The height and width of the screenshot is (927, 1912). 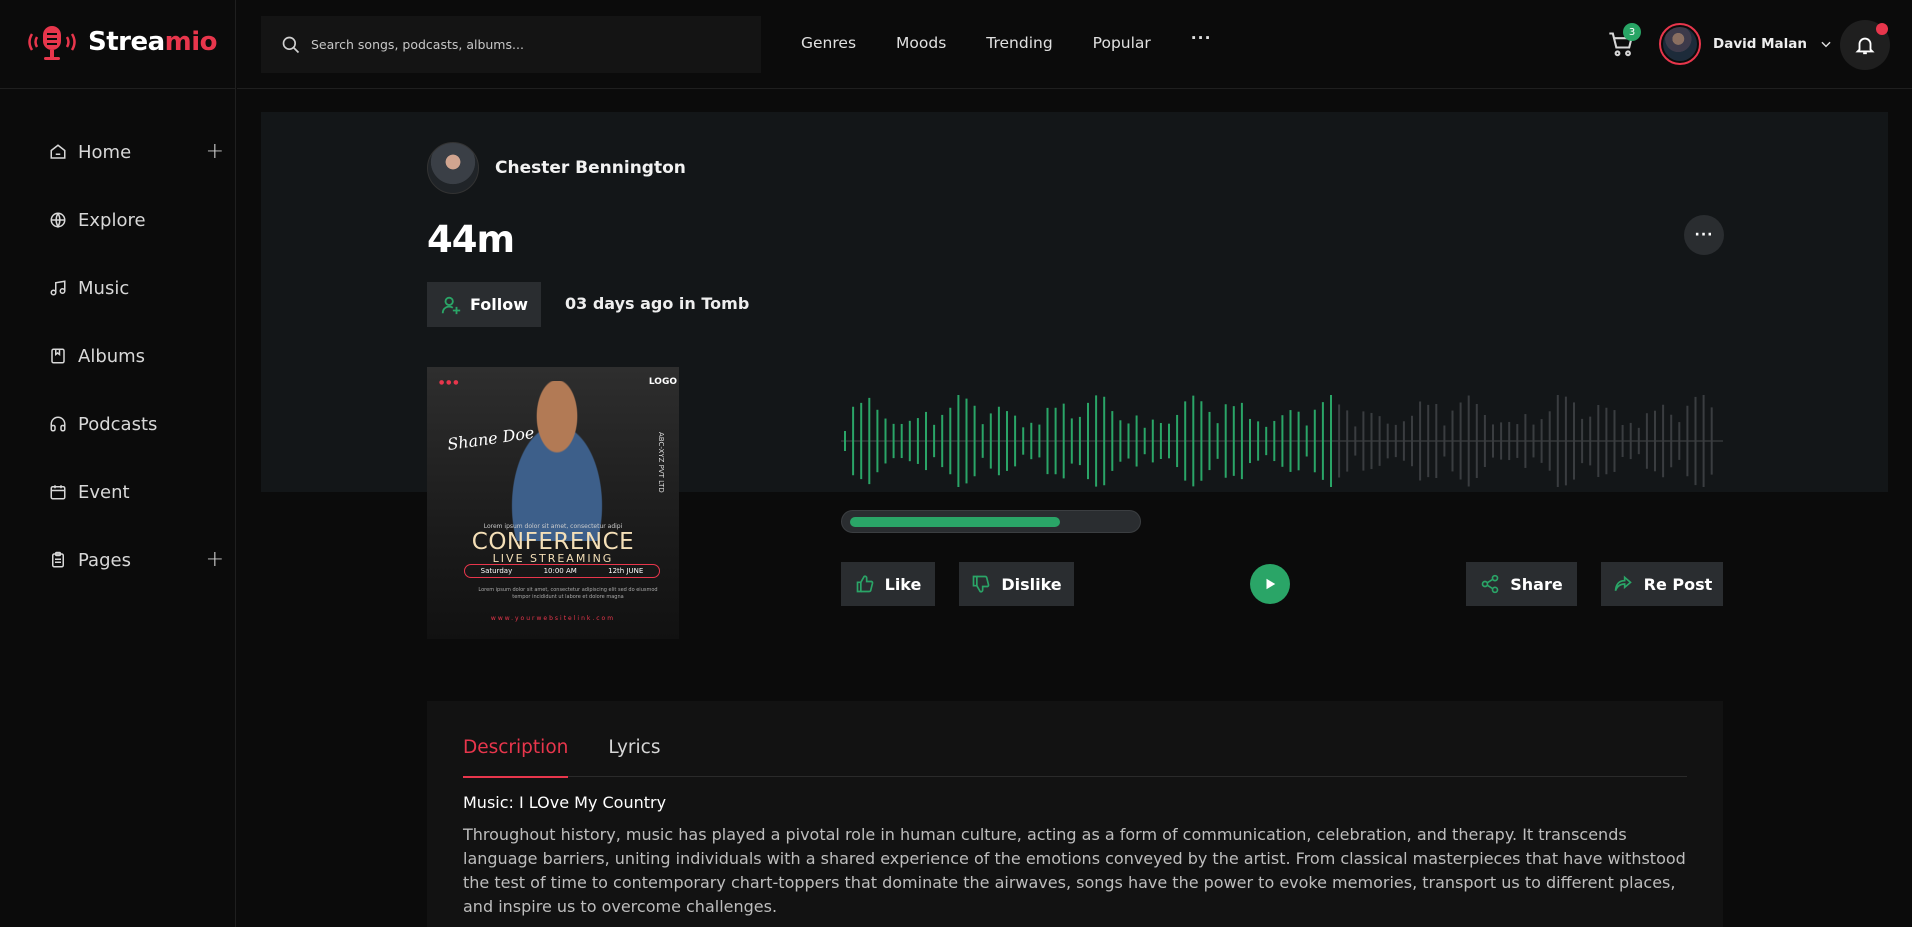 What do you see at coordinates (981, 584) in the screenshot?
I see `thumbs-down-icon` at bounding box center [981, 584].